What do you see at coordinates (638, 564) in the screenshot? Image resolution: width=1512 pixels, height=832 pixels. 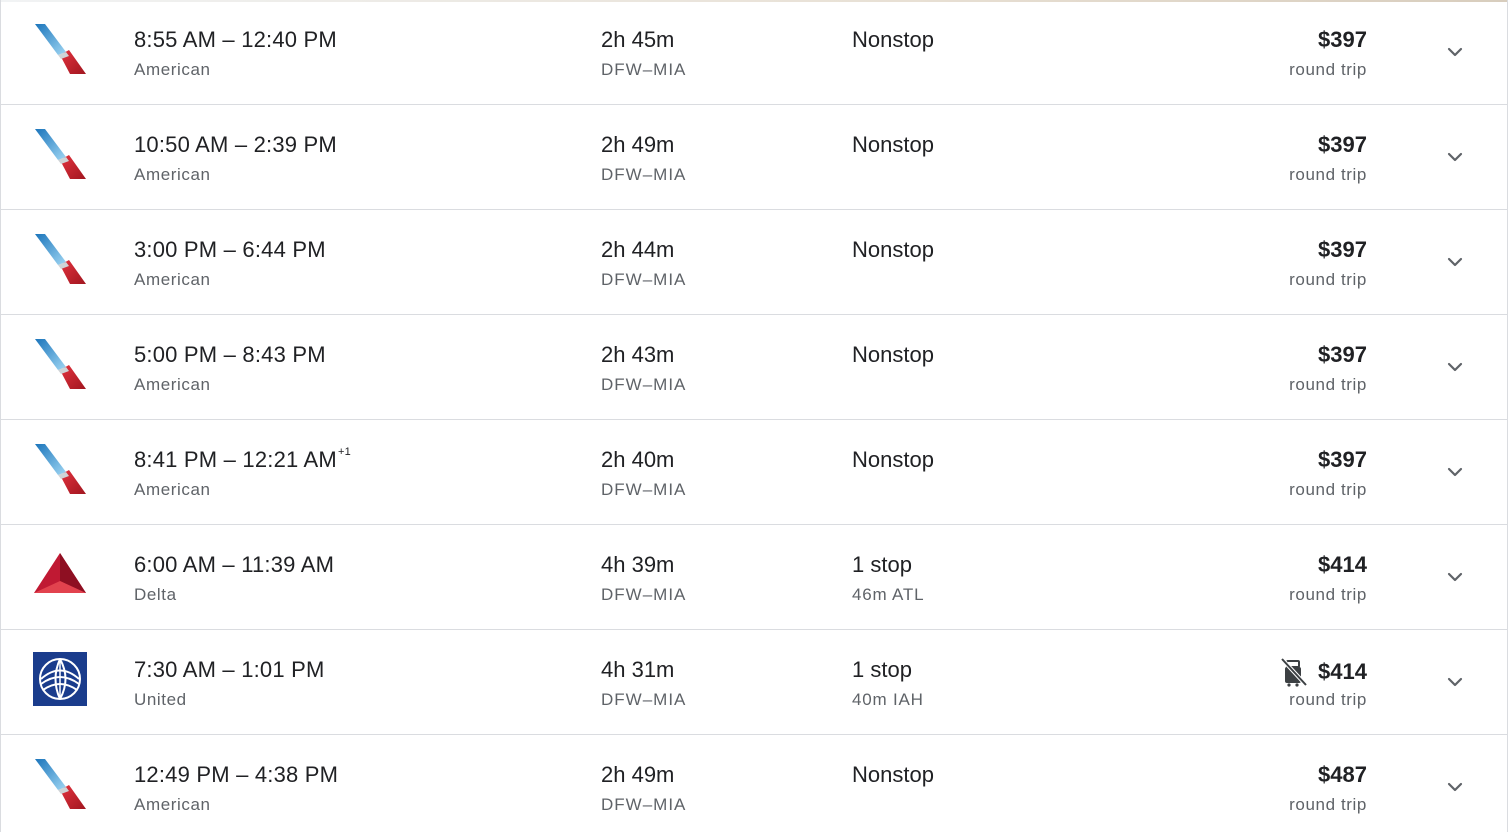 I see `flight-duration: 4h 39m` at bounding box center [638, 564].